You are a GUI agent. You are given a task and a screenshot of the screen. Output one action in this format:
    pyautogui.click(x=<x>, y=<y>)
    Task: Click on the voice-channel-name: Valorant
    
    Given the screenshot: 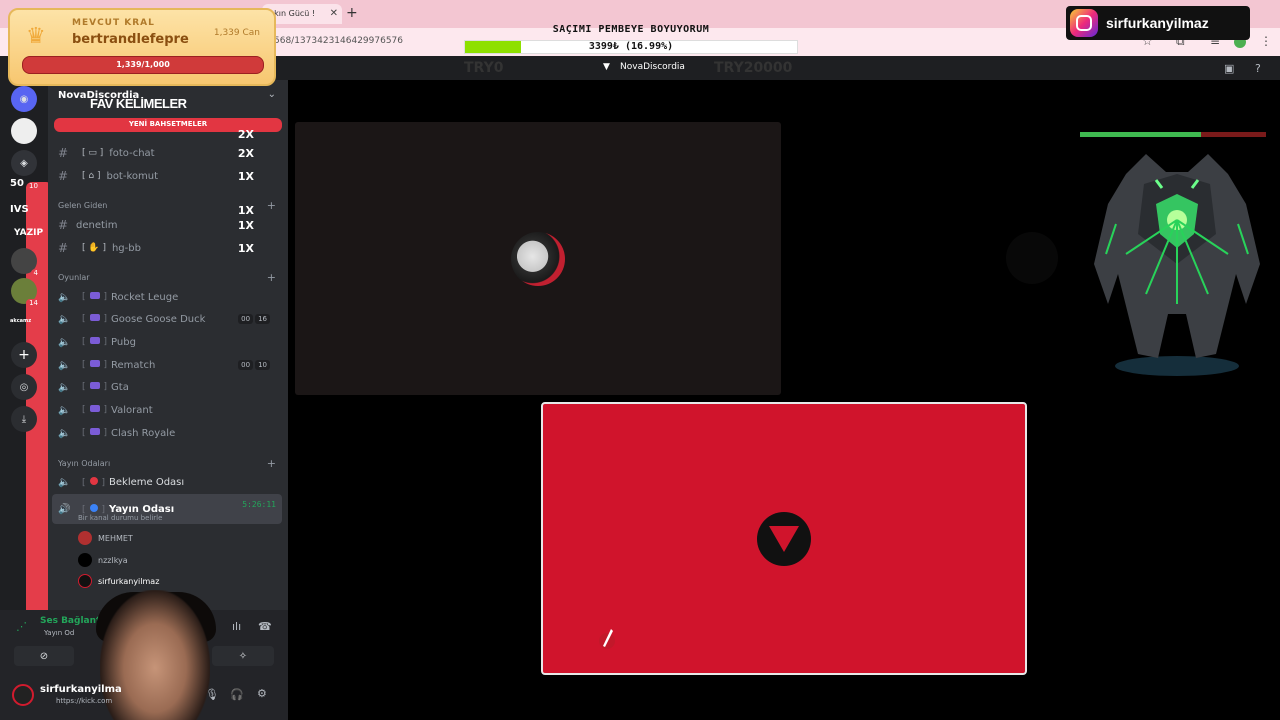 What is the action you would take?
    pyautogui.click(x=132, y=410)
    